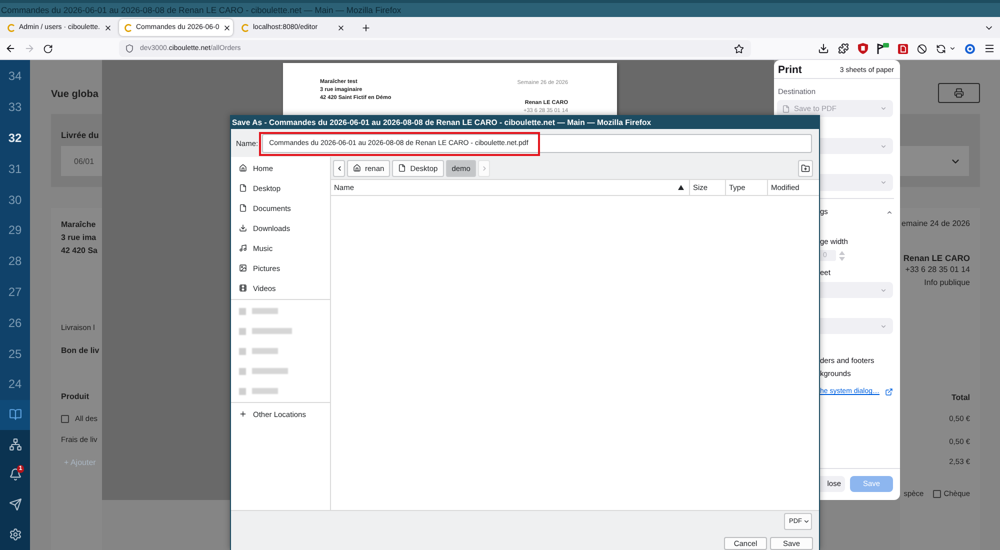 This screenshot has height=550, width=1000. I want to click on address-line: Maraîche, so click(78, 225).